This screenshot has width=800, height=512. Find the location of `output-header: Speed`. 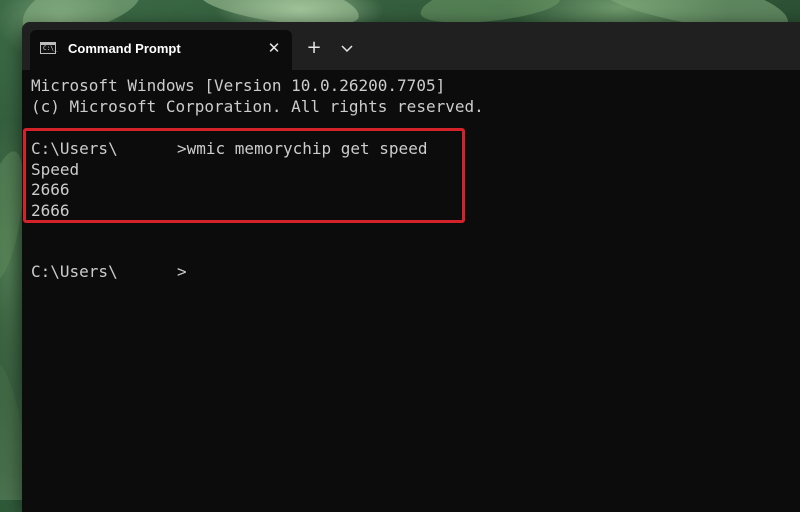

output-header: Speed is located at coordinates (55, 169).